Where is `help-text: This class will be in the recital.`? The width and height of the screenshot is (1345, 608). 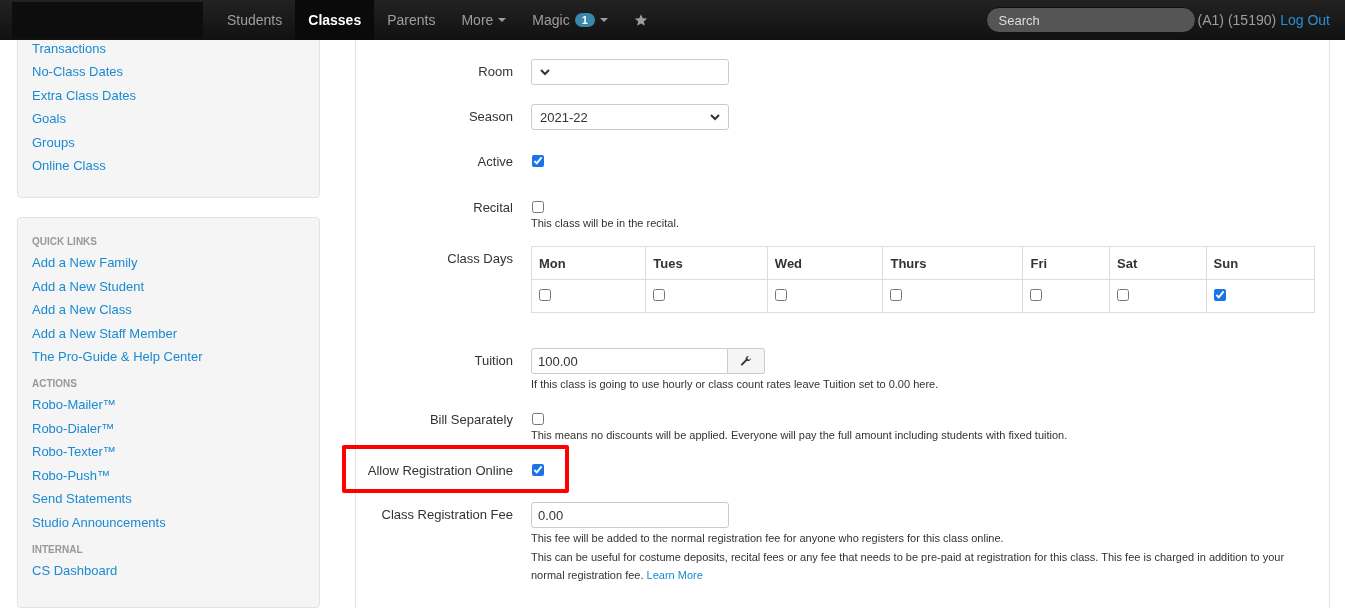
help-text: This class will be in the recital. is located at coordinates (605, 223).